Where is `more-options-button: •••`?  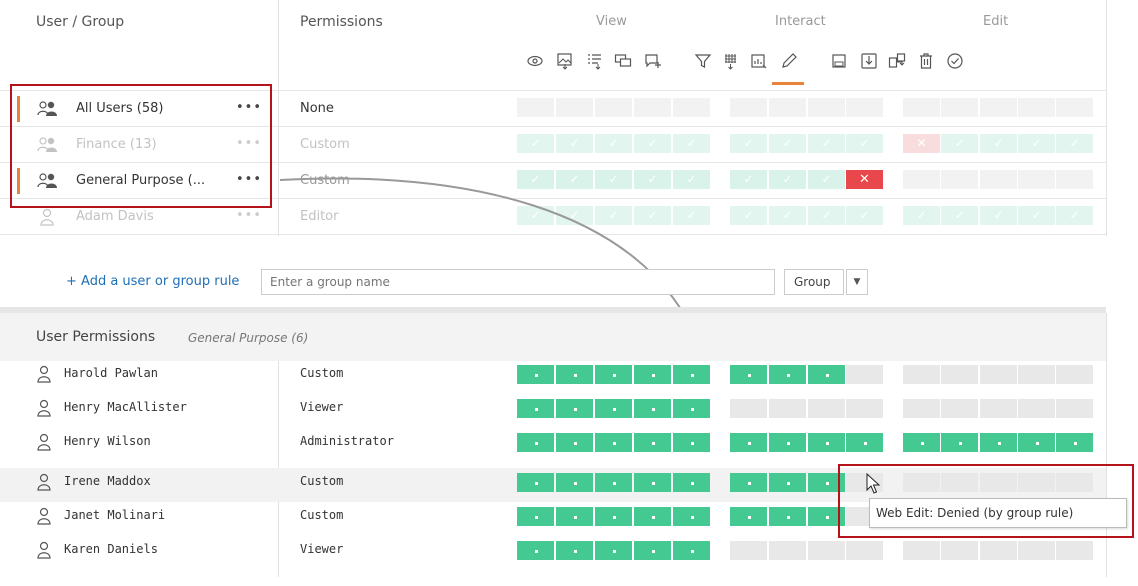
more-options-button: ••• is located at coordinates (249, 215).